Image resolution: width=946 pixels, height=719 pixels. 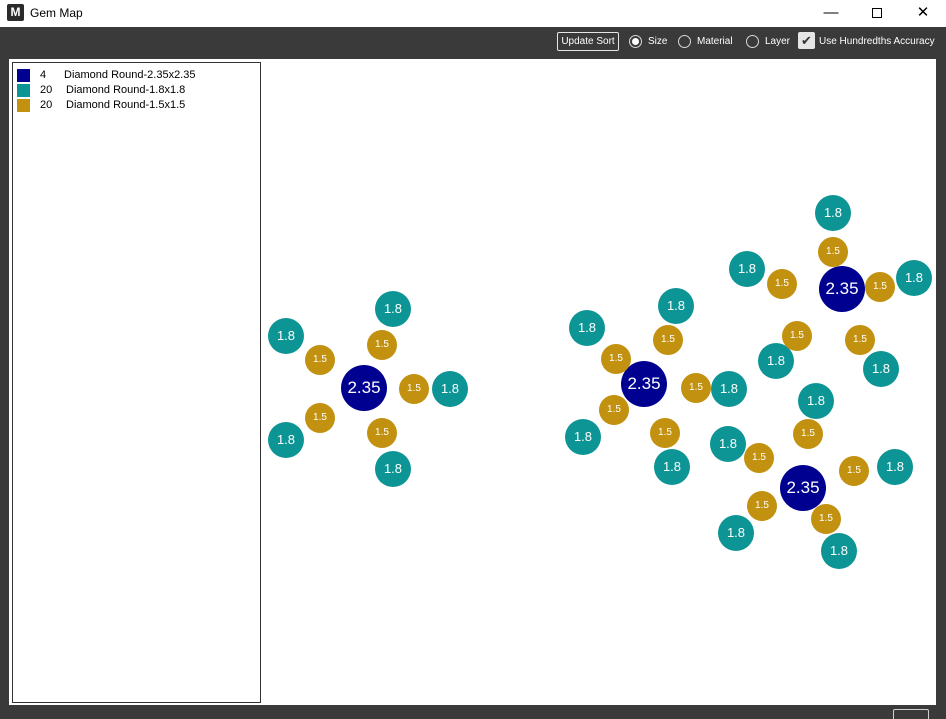 What do you see at coordinates (911, 714) in the screenshot?
I see `resize-grip` at bounding box center [911, 714].